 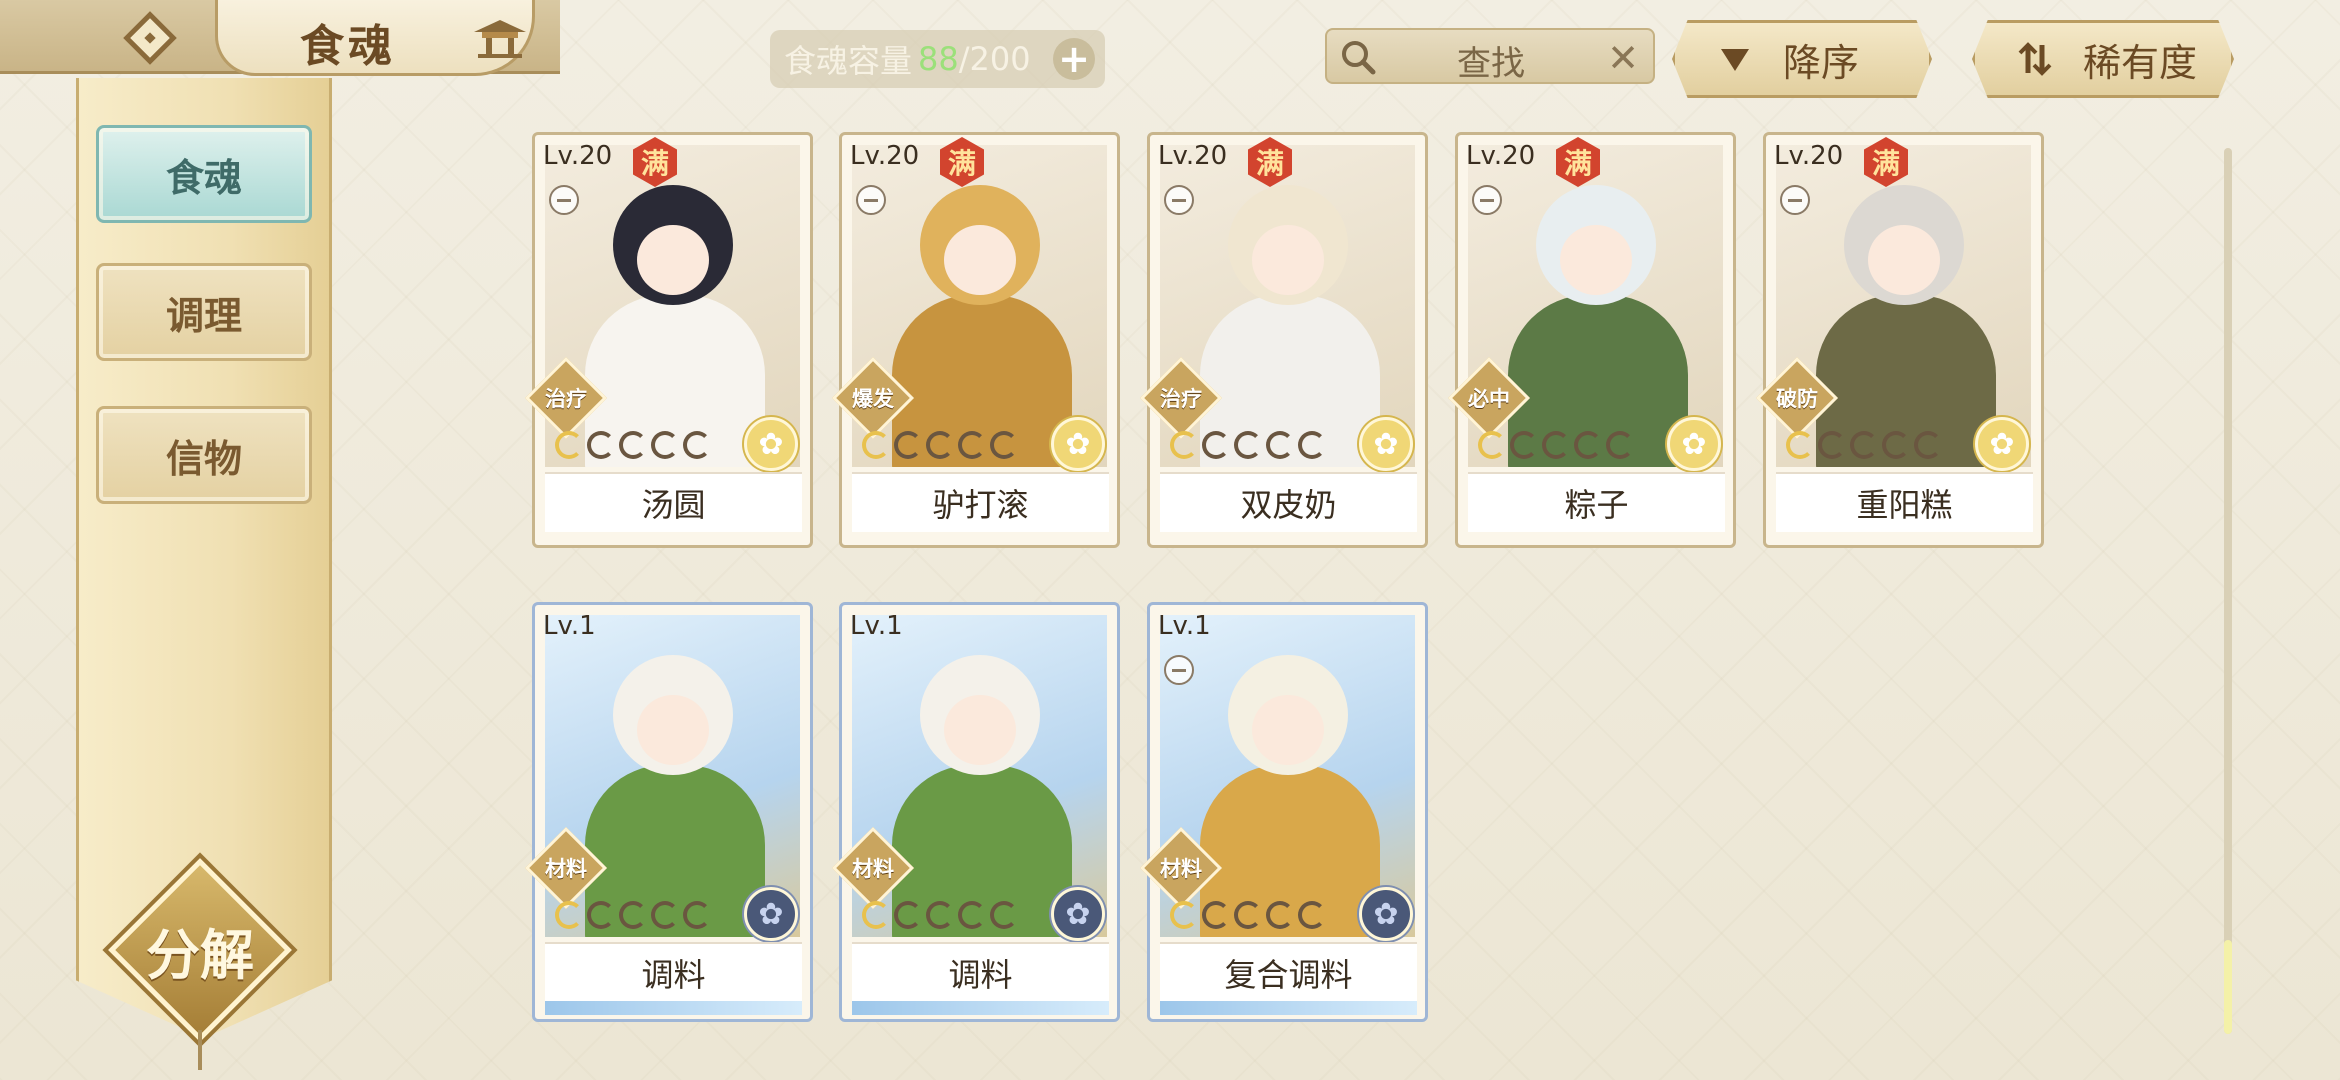 What do you see at coordinates (1283, 340) in the screenshot?
I see `food-soul-card: Lv.20 满治疗 ✿ 双皮奶` at bounding box center [1283, 340].